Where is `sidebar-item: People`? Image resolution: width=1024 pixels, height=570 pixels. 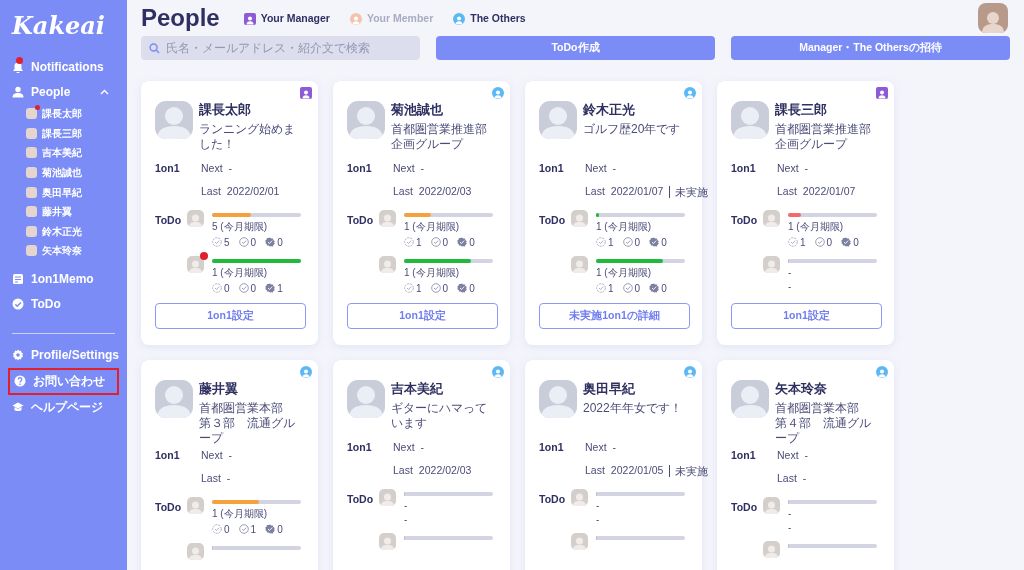 sidebar-item: People is located at coordinates (63, 91).